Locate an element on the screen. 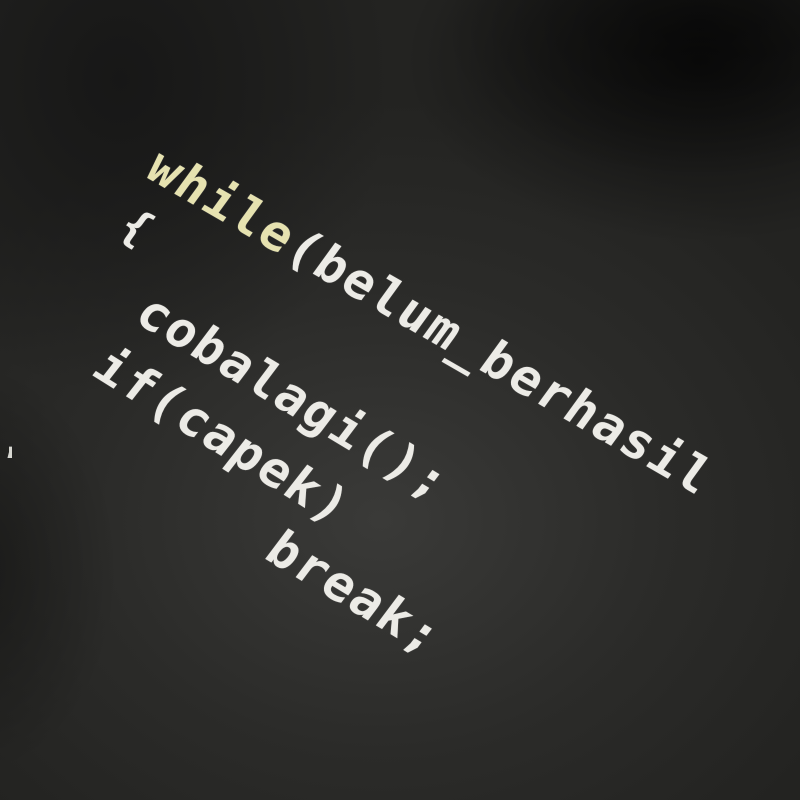  code-line-break: break; is located at coordinates (355, 593).